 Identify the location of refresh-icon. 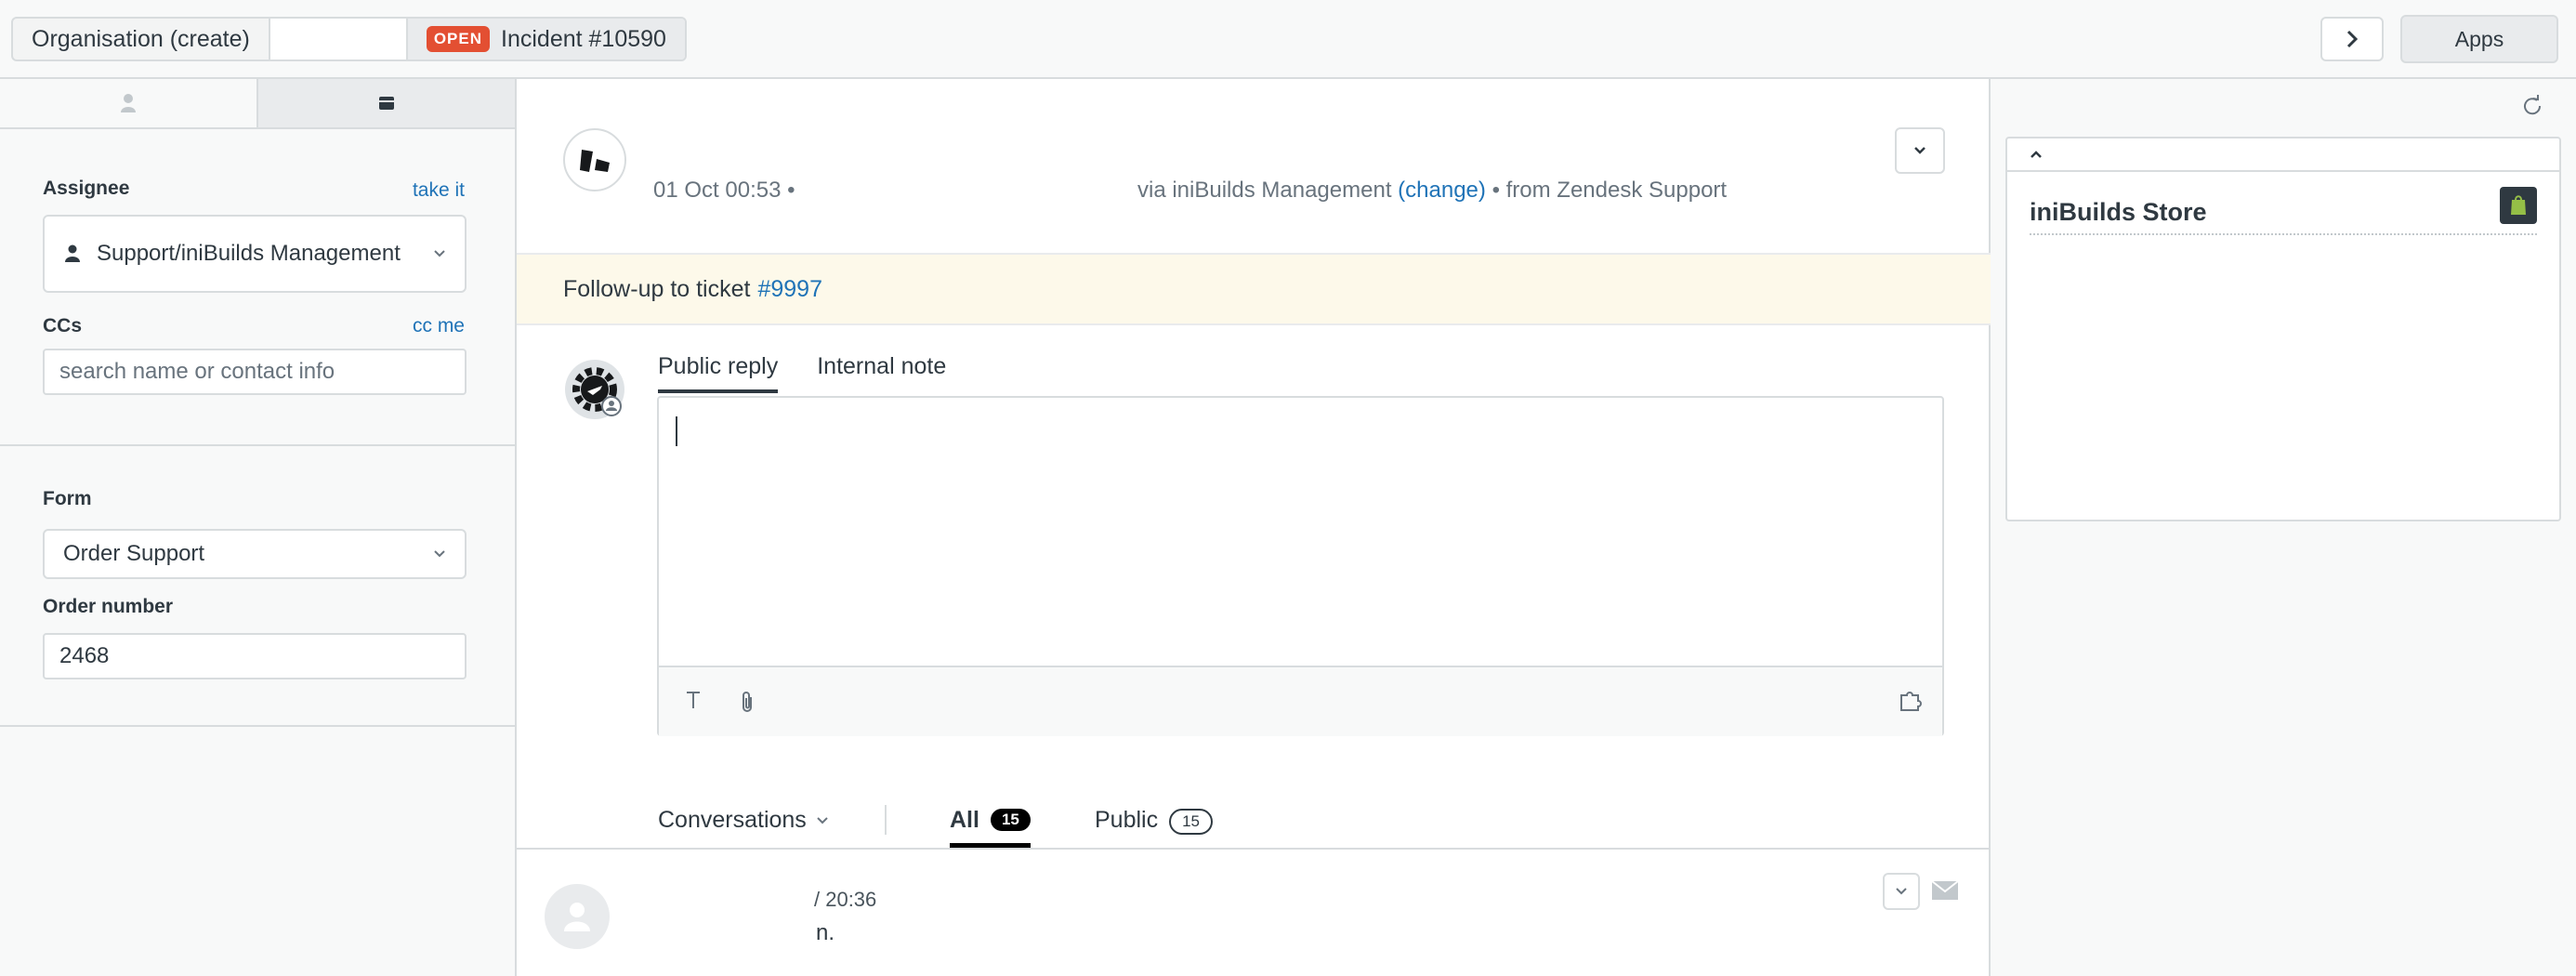
(2532, 106).